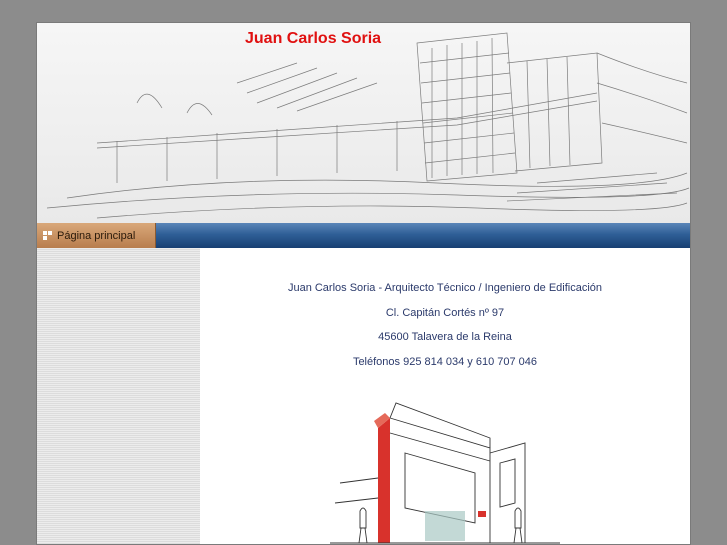 The width and height of the screenshot is (727, 545). I want to click on info-address: Cl. Capitán Cortés nº 97, so click(445, 313).